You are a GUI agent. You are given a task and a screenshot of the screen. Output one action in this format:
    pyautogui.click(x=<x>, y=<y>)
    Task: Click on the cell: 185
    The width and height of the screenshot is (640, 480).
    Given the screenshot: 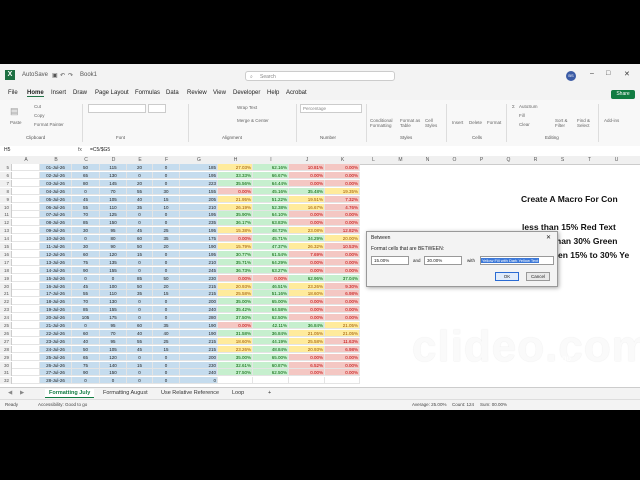 What is the action you would take?
    pyautogui.click(x=199, y=167)
    